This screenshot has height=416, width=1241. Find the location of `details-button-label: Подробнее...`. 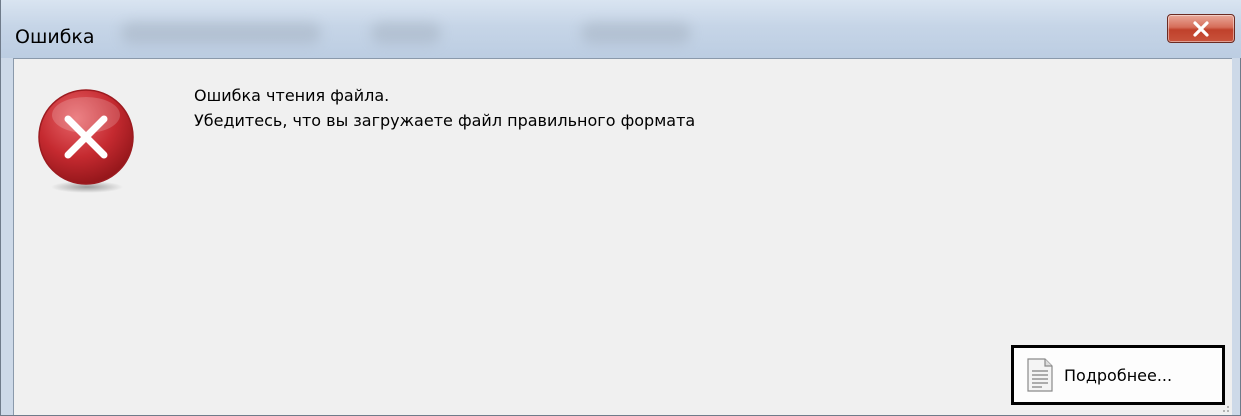

details-button-label: Подробнее... is located at coordinates (1118, 375).